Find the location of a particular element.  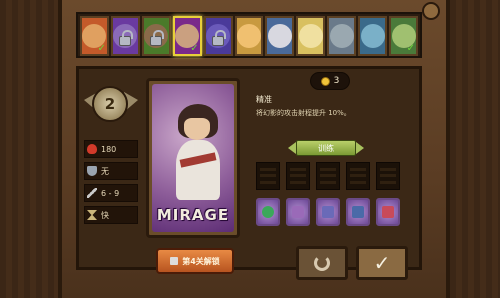

dagger-icon is located at coordinates (92, 193).